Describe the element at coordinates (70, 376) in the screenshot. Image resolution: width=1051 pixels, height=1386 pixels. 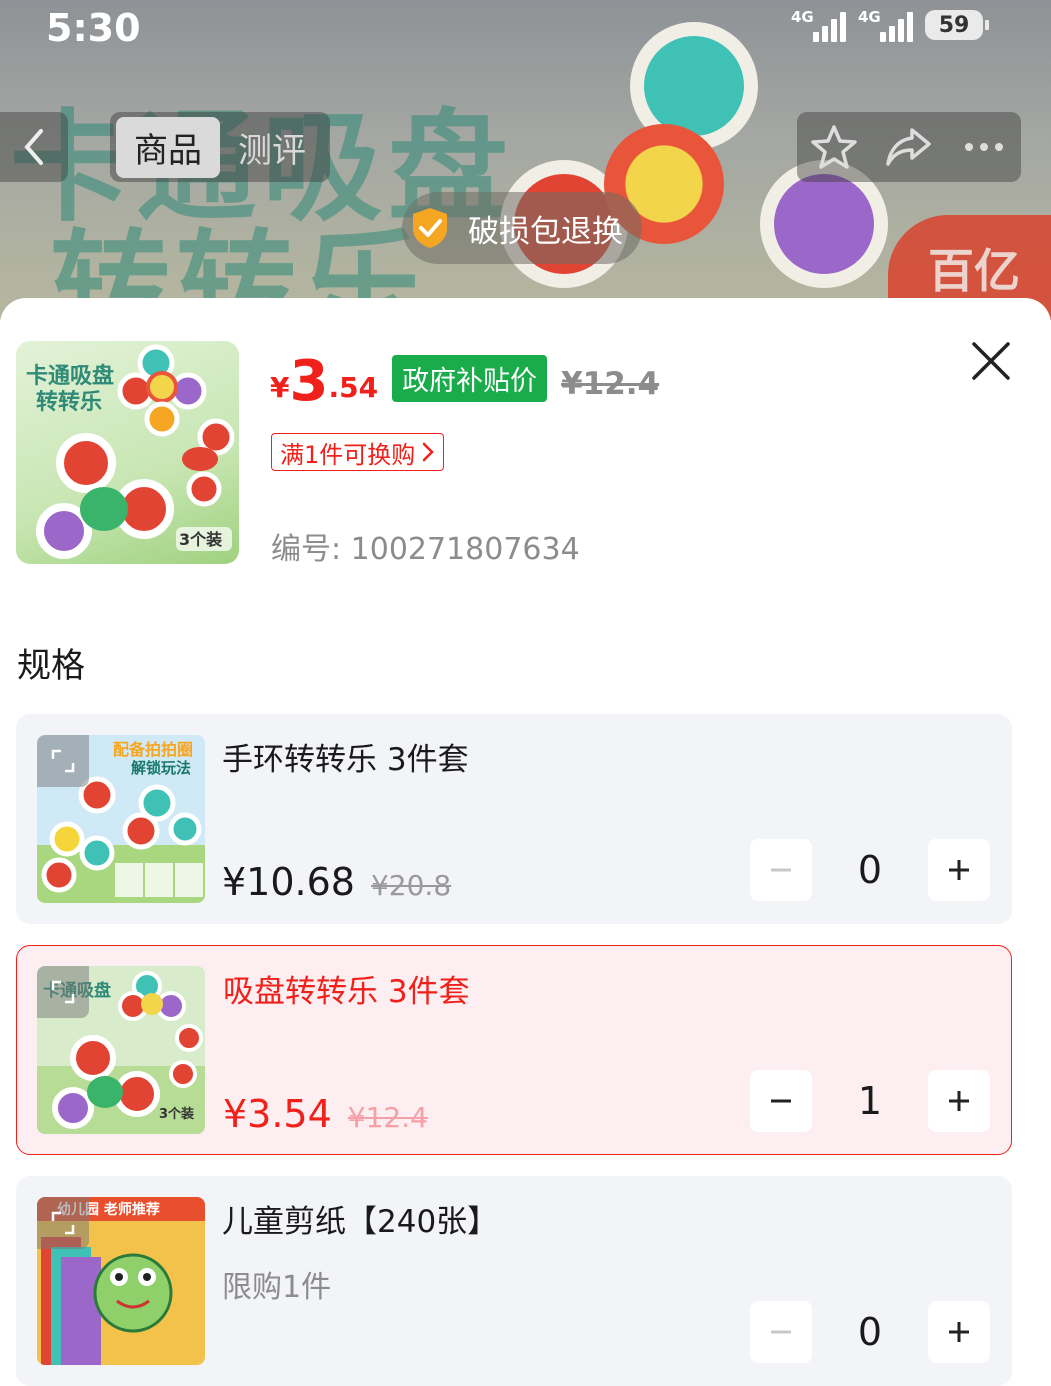
I see `svg-text: 卡通吸盘` at that location.